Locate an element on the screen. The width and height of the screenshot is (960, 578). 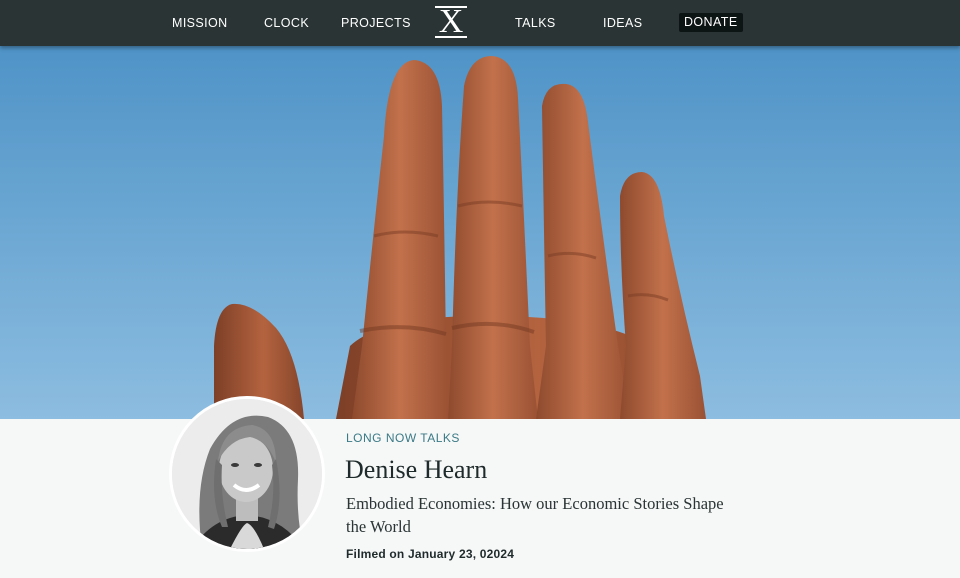
nav-item-projects: PROJECTS is located at coordinates (376, 23).